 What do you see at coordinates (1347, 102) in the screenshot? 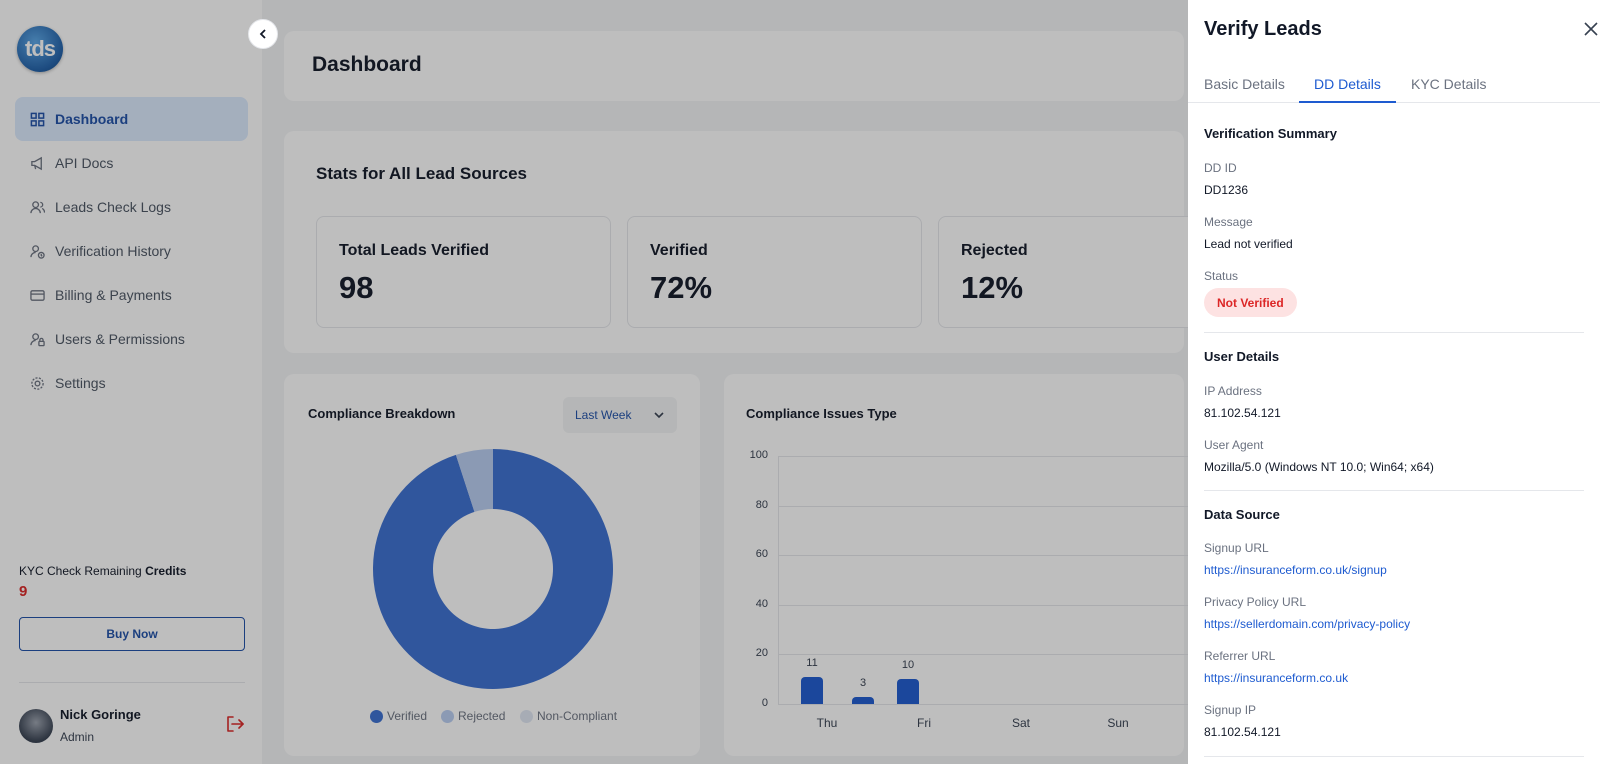
I see `active-tab-indicator` at bounding box center [1347, 102].